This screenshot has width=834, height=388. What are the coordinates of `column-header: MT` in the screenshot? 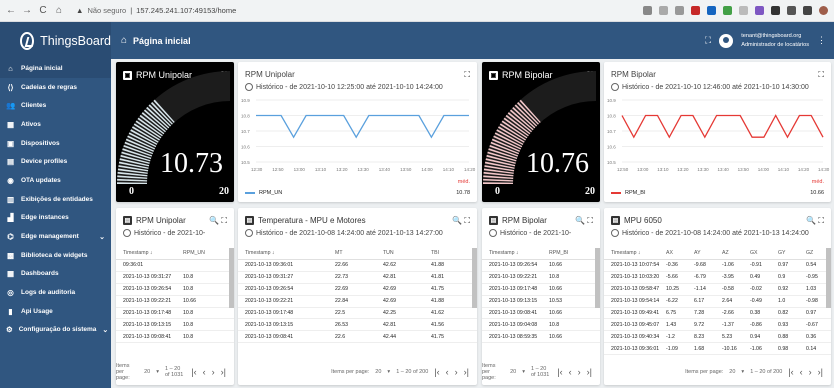 It's located at (352, 253).